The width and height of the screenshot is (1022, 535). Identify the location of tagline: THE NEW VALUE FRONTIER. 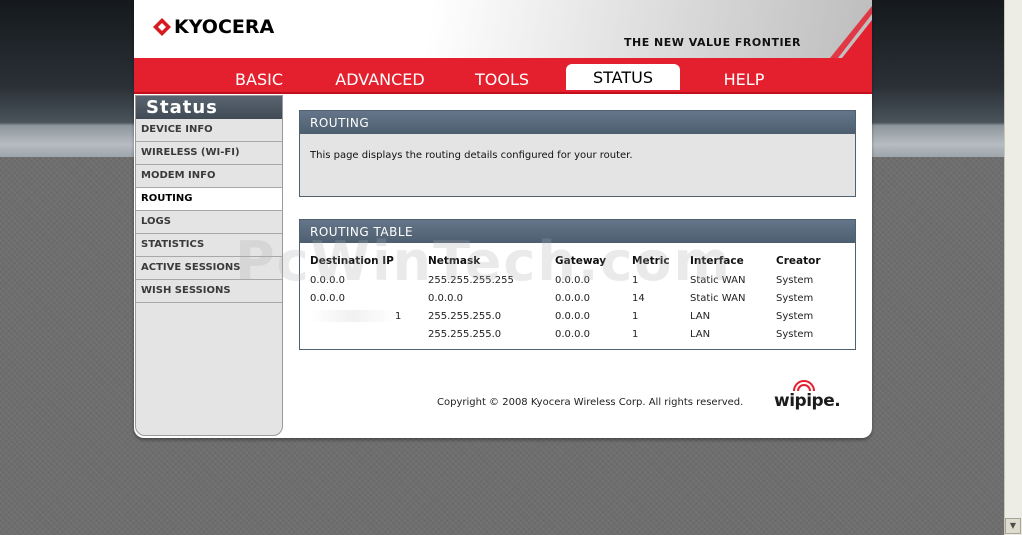
(713, 42).